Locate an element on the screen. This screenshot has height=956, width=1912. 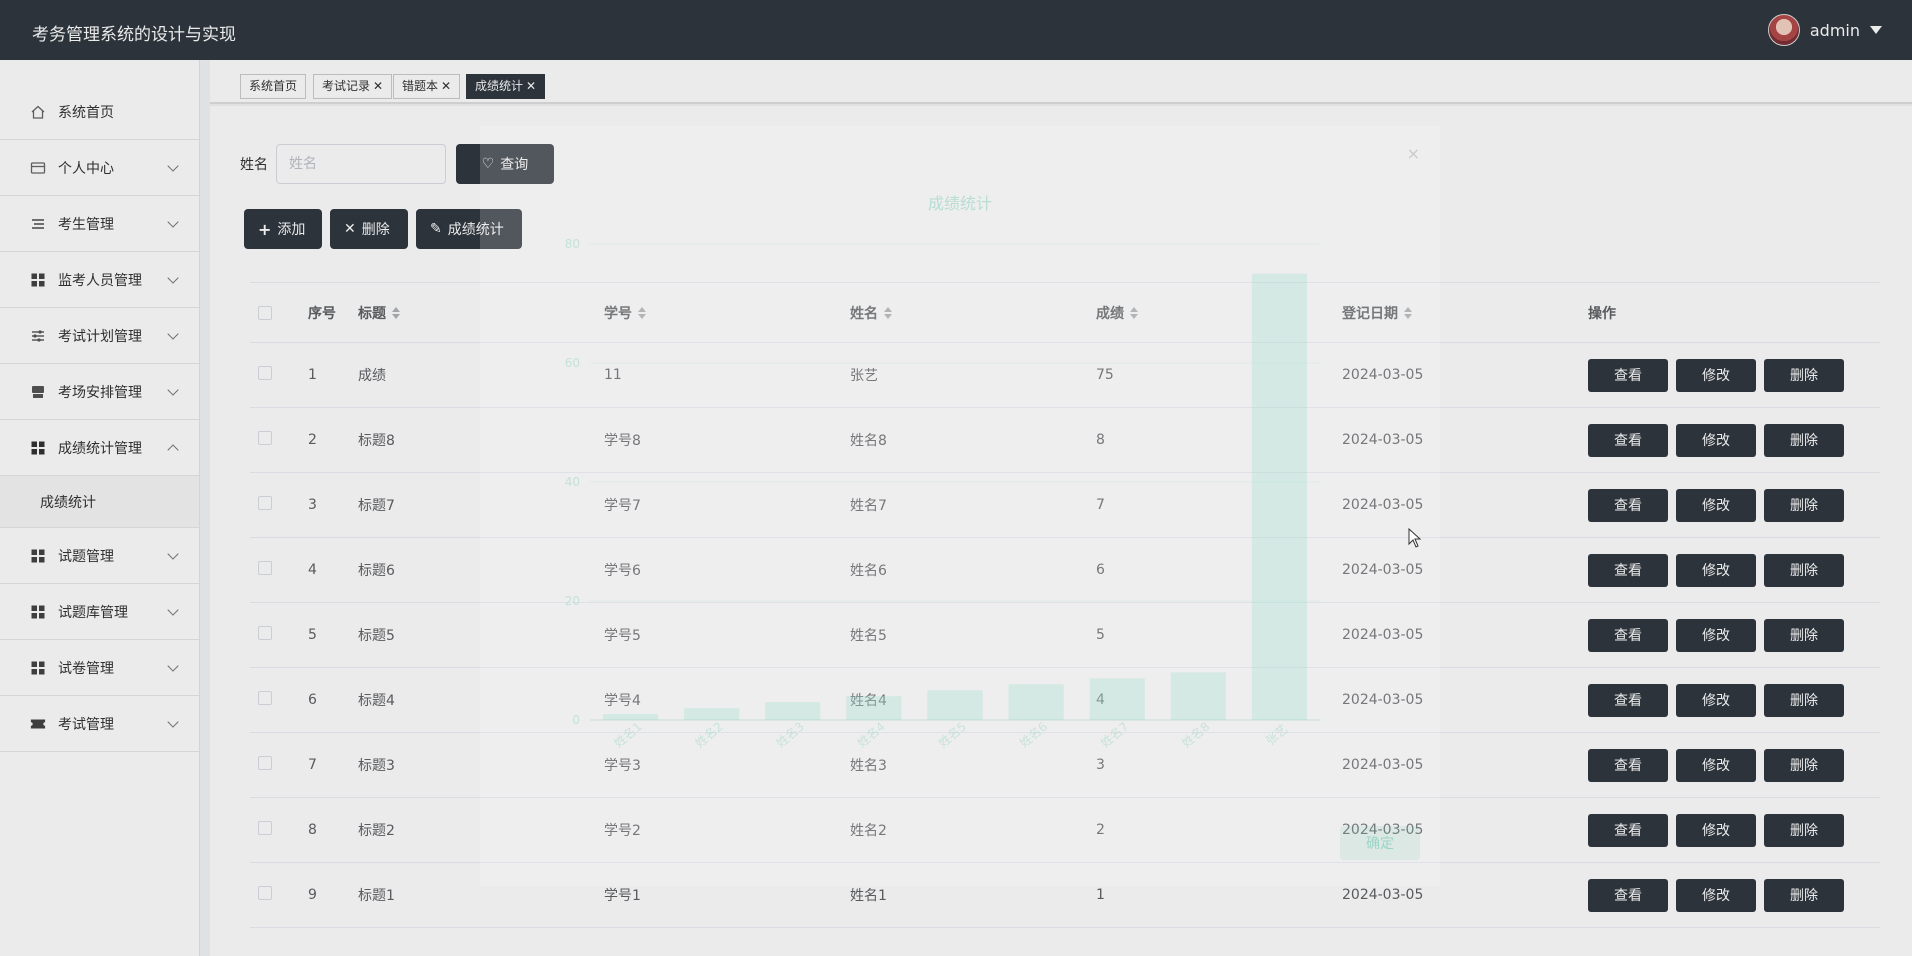
x-tick-label: 姓名4 is located at coordinates (871, 735).